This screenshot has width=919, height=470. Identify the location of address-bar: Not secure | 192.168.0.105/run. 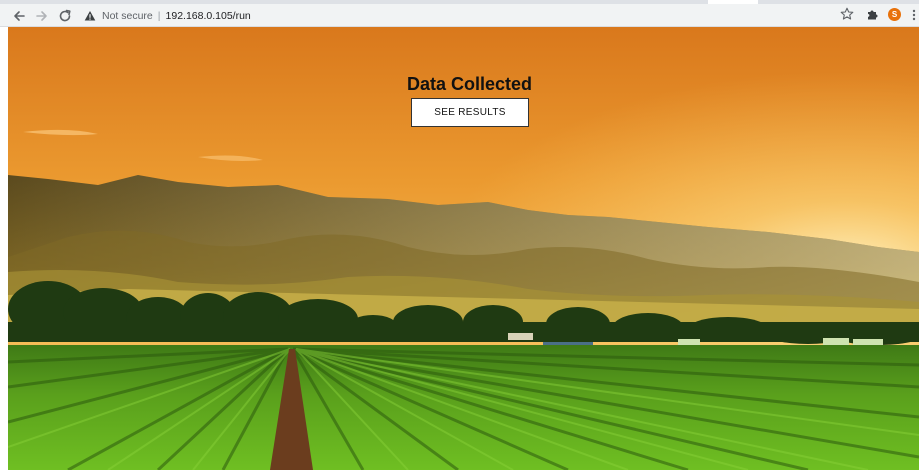
(454, 15).